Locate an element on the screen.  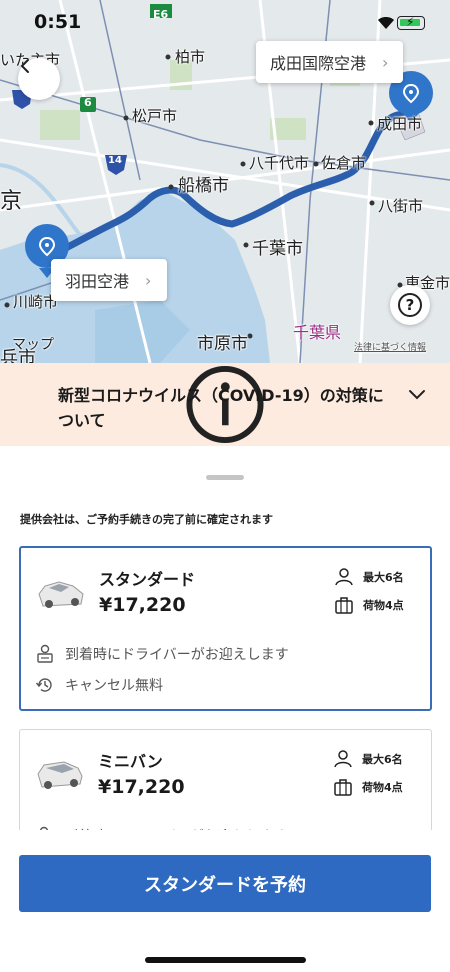
map-label-yachiyo: 八千代市 is located at coordinates (279, 163).